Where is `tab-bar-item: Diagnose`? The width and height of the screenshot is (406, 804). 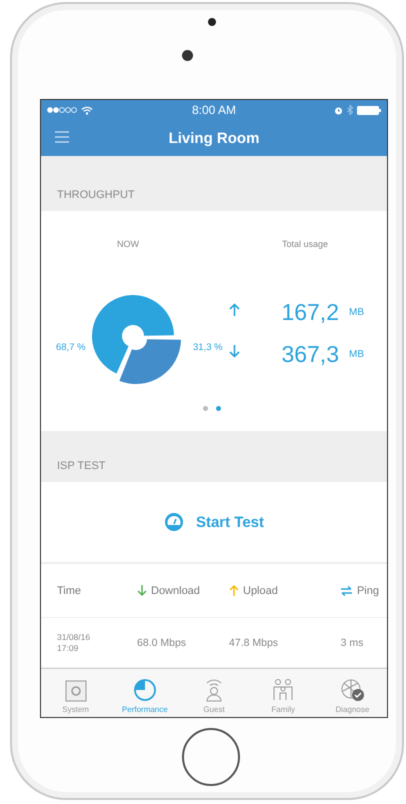 tab-bar-item: Diagnose is located at coordinates (352, 693).